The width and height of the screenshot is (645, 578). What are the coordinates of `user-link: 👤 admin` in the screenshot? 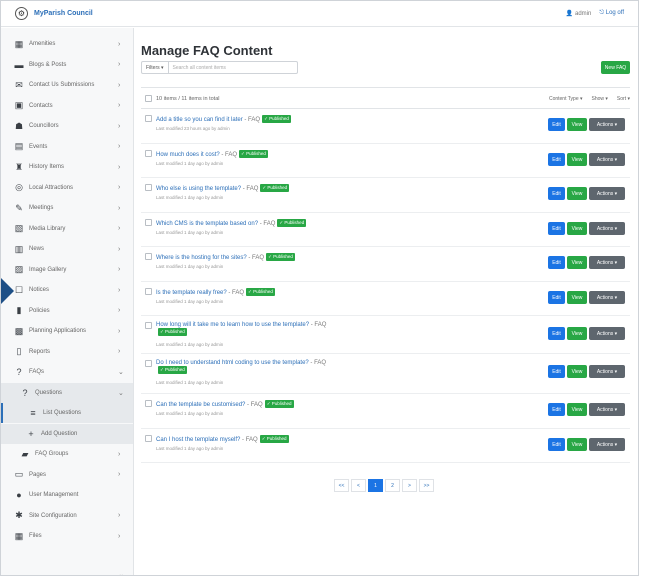 It's located at (578, 13).